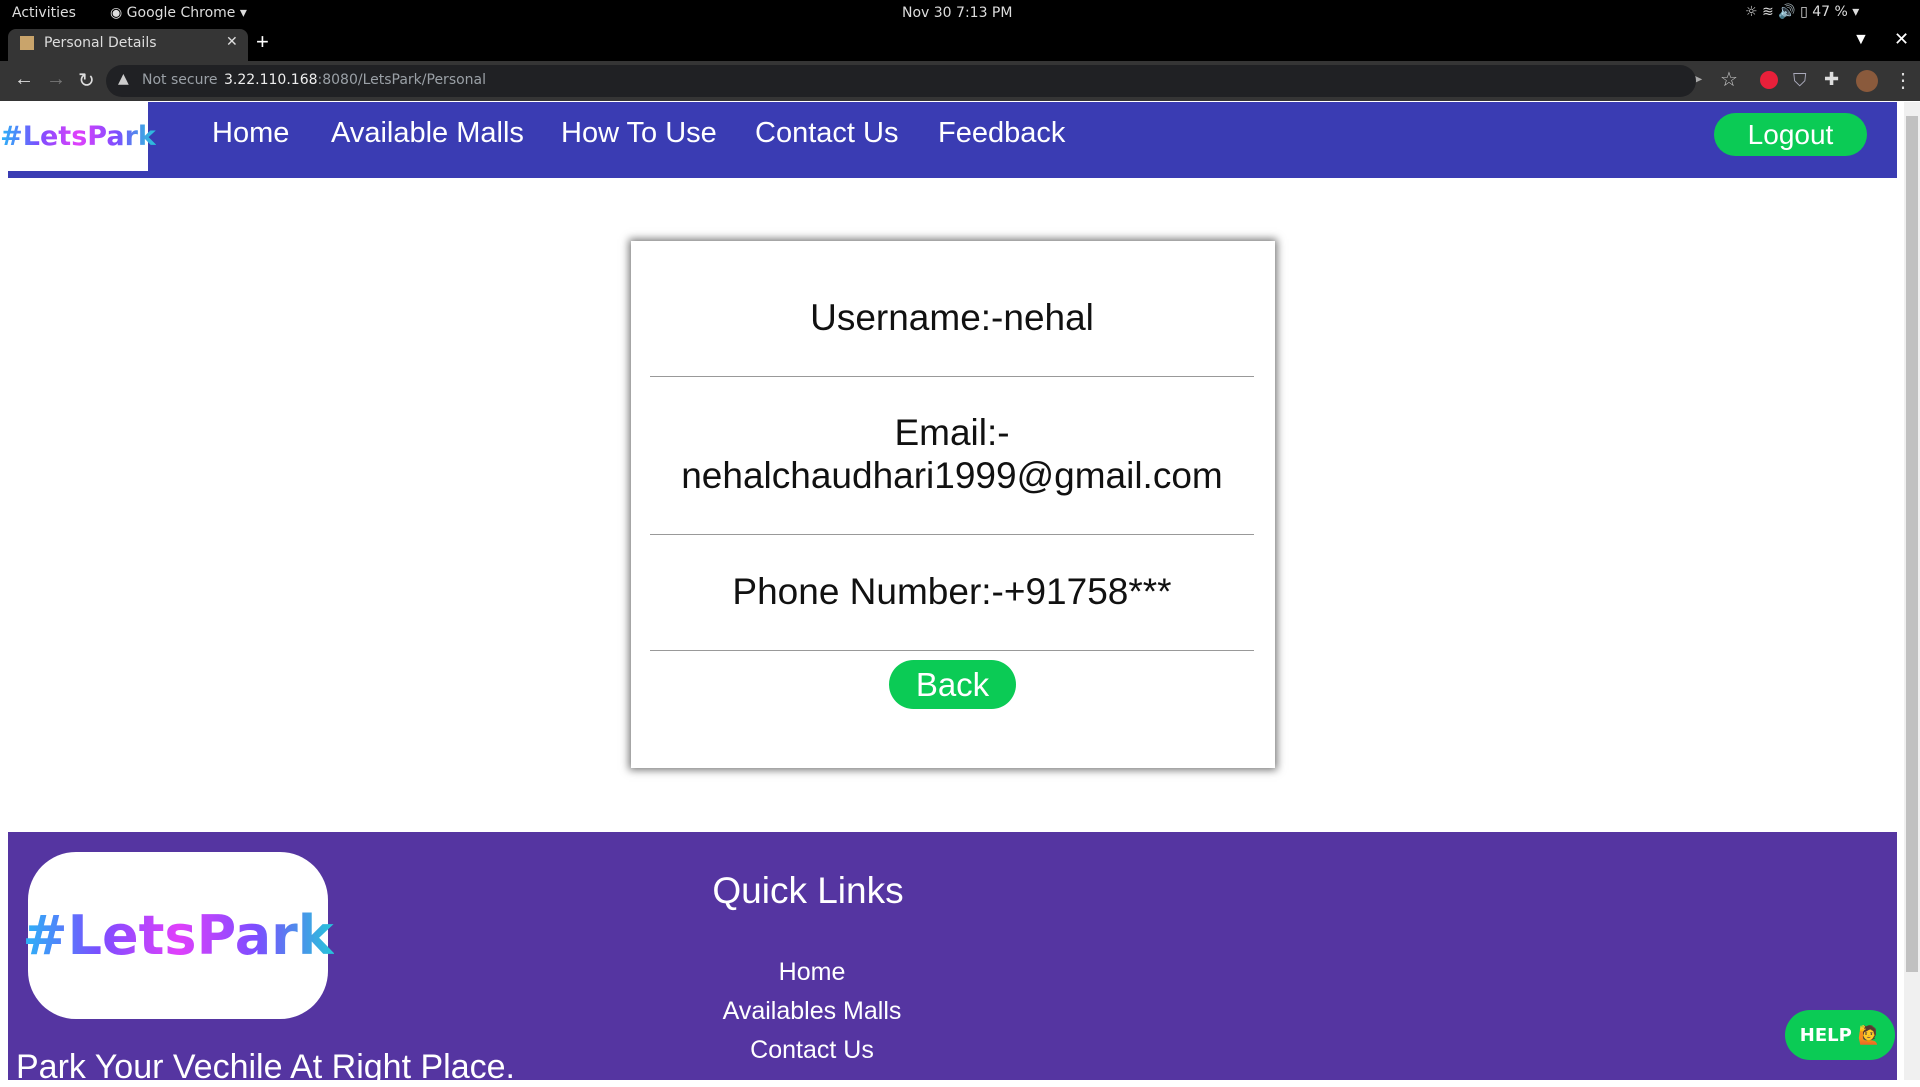 This screenshot has width=1920, height=1087. I want to click on phone-field: Phone Number:-+91758***, so click(952, 591).